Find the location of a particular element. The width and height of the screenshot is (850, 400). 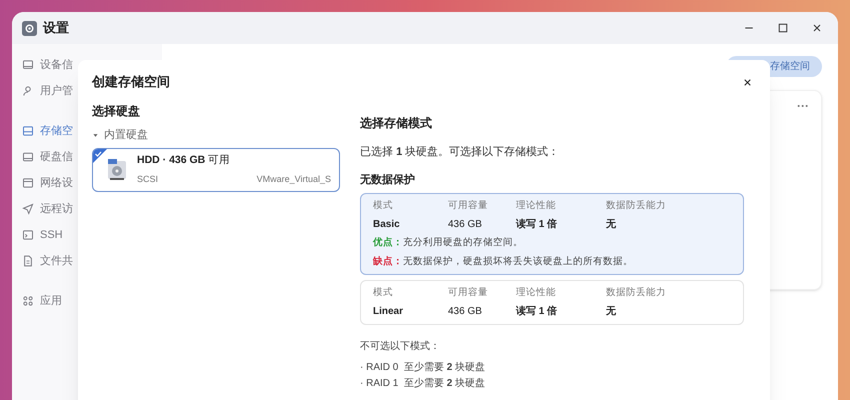

disk-interface: SCSI is located at coordinates (147, 179).